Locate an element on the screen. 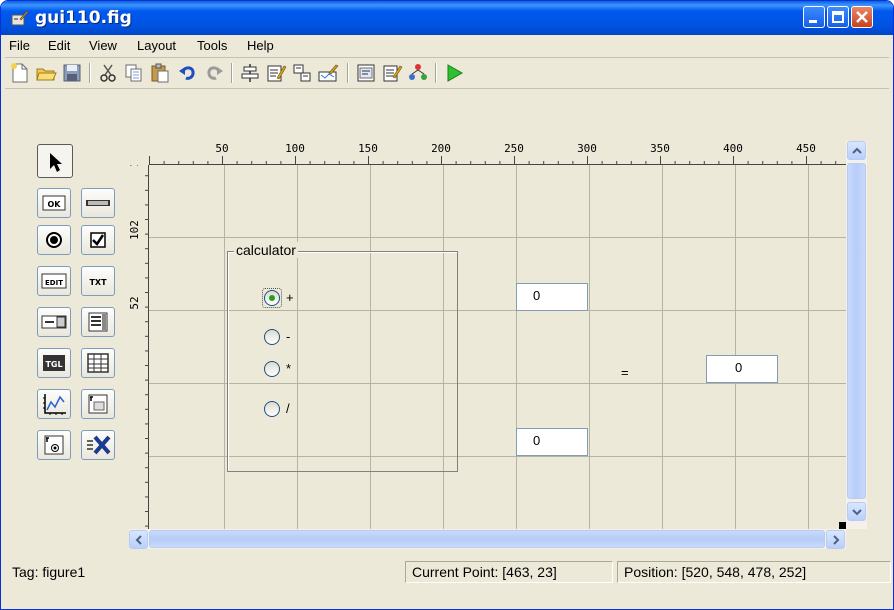  menu-editor-icon is located at coordinates (276, 73).